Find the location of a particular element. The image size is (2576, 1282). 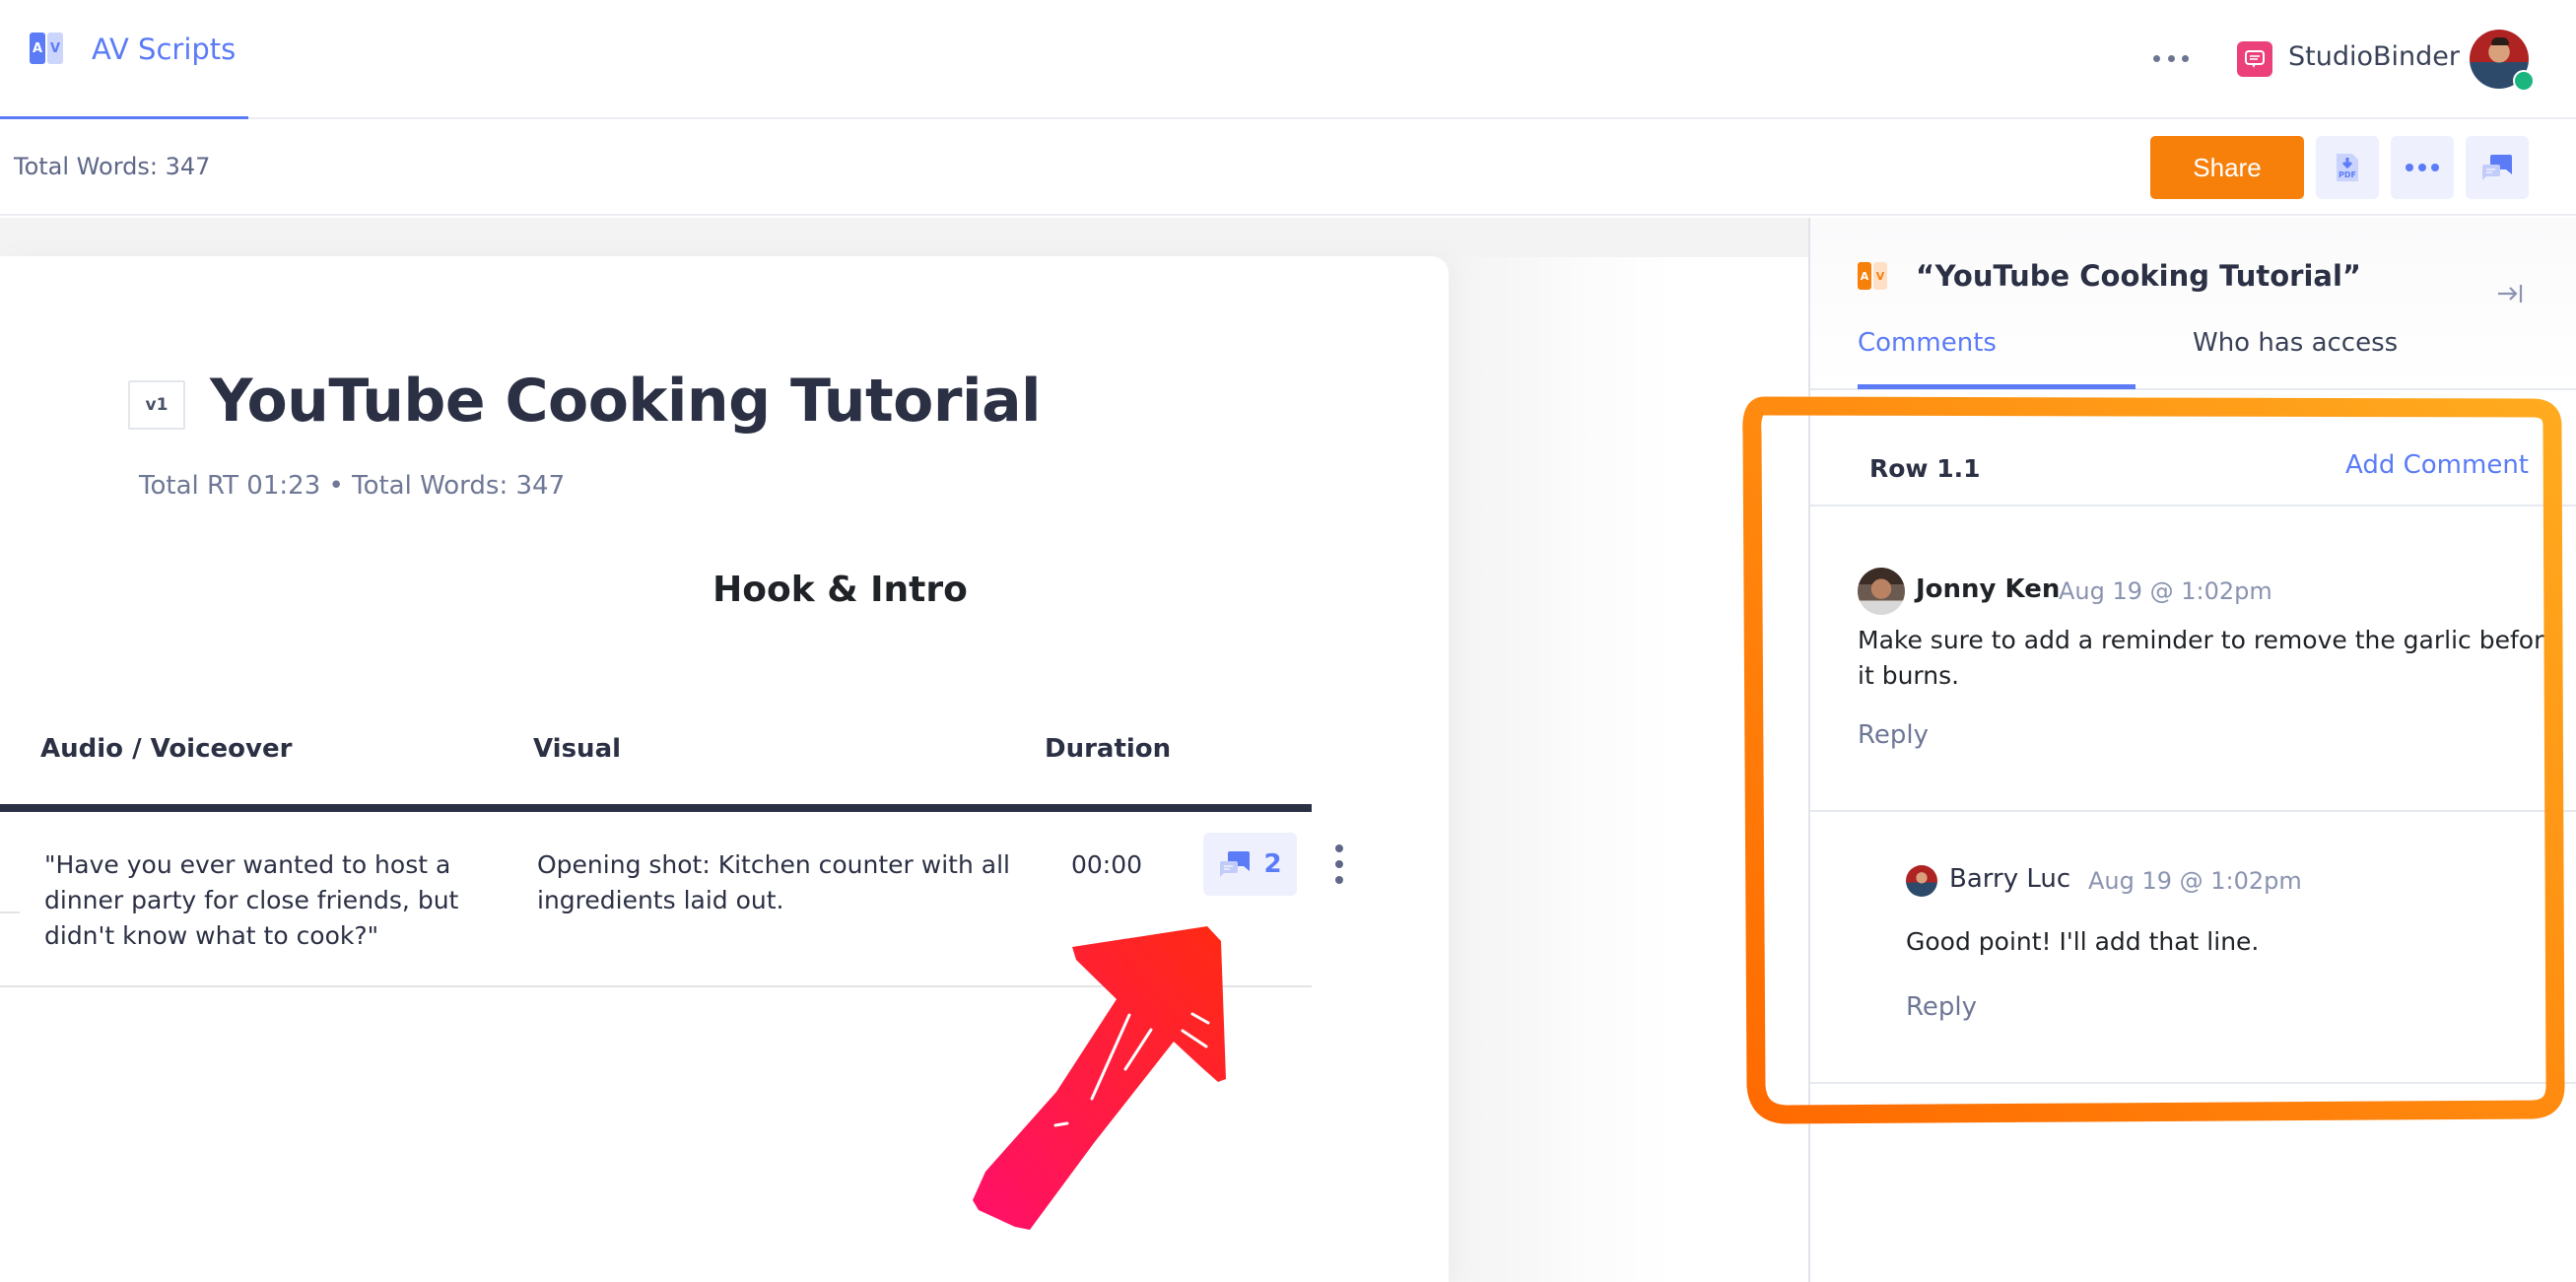

more-horizontal-icon is located at coordinates (2422, 167).